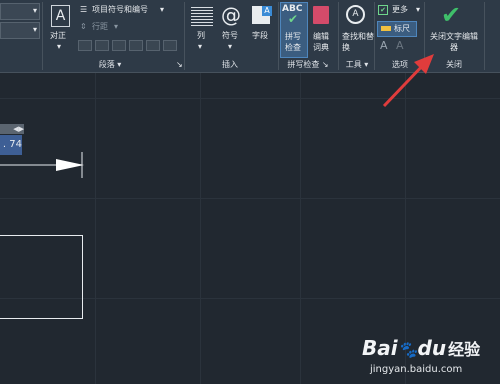  I want to click on dialog-launcher-icon: ↘, so click(179, 65).